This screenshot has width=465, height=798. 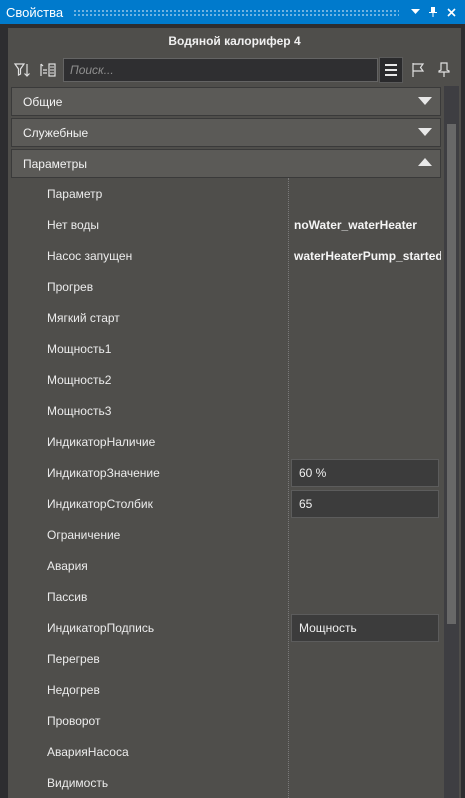 What do you see at coordinates (226, 101) in the screenshot?
I see `section-general: Общие` at bounding box center [226, 101].